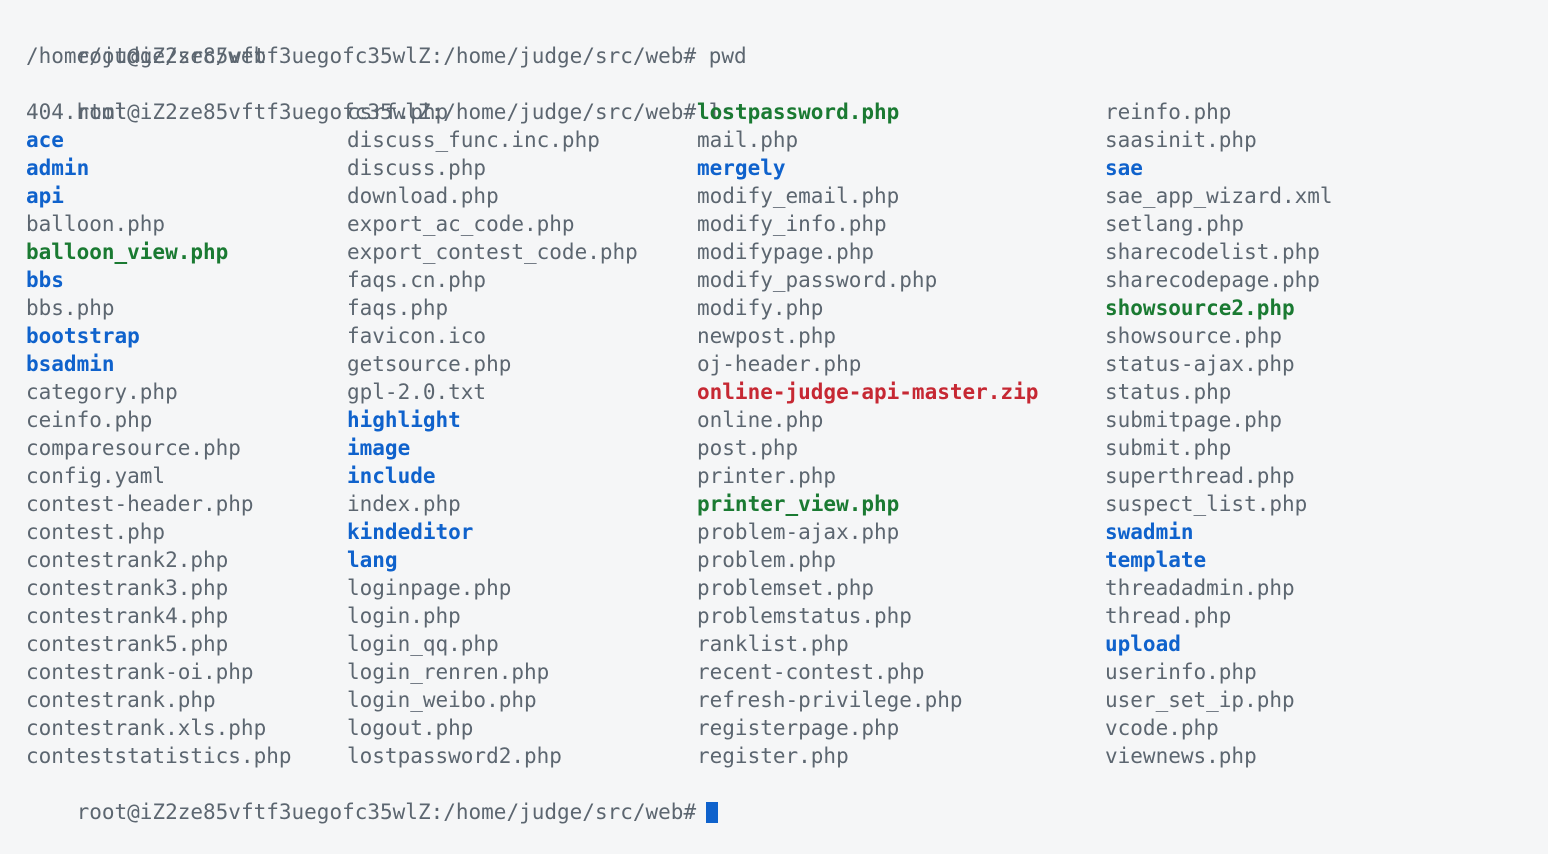  What do you see at coordinates (1212, 280) in the screenshot?
I see `listing-entry-file: sharecodepage.php` at bounding box center [1212, 280].